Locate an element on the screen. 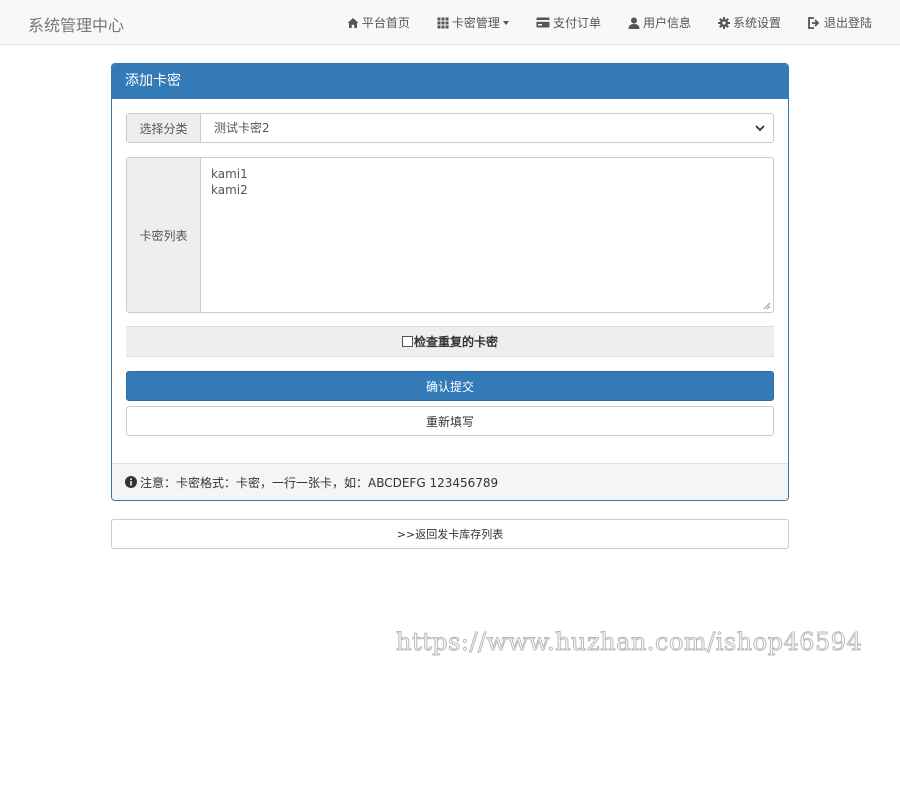 This screenshot has height=792, width=900. category-select-group: 选择分类 测试卡密2 is located at coordinates (450, 128).